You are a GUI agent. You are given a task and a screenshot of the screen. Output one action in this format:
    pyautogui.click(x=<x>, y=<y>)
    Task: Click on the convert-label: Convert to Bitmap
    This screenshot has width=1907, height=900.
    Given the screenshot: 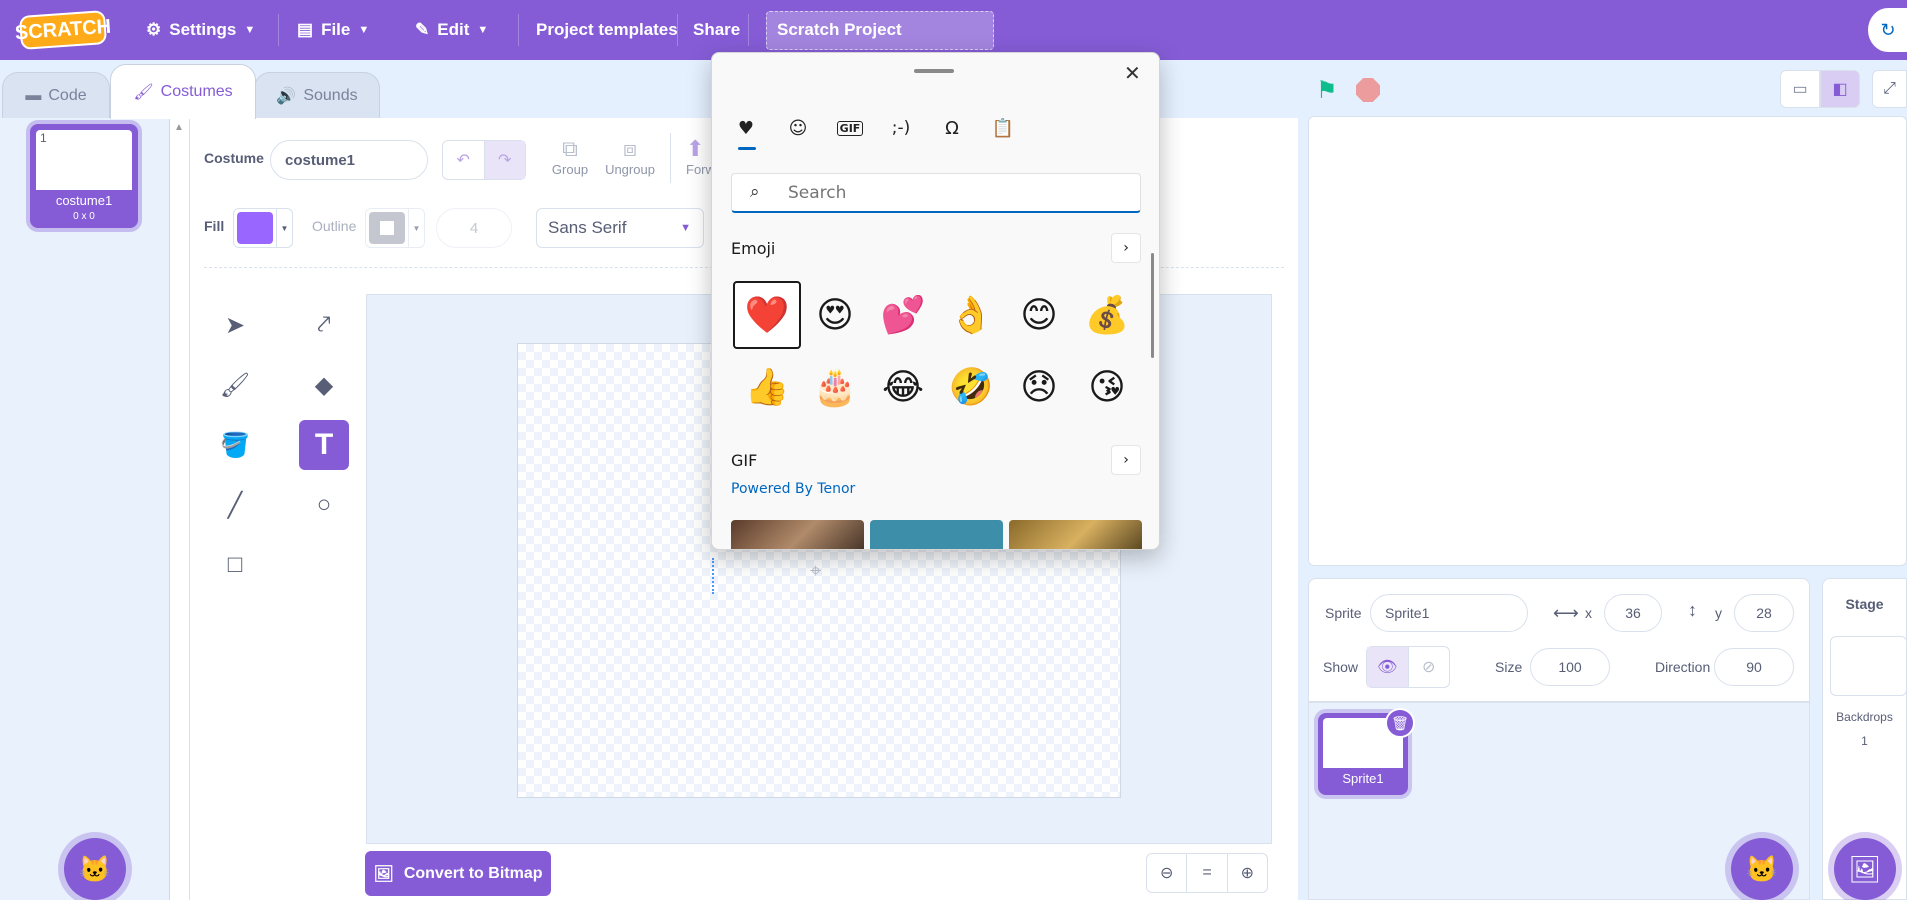 What is the action you would take?
    pyautogui.click(x=473, y=873)
    